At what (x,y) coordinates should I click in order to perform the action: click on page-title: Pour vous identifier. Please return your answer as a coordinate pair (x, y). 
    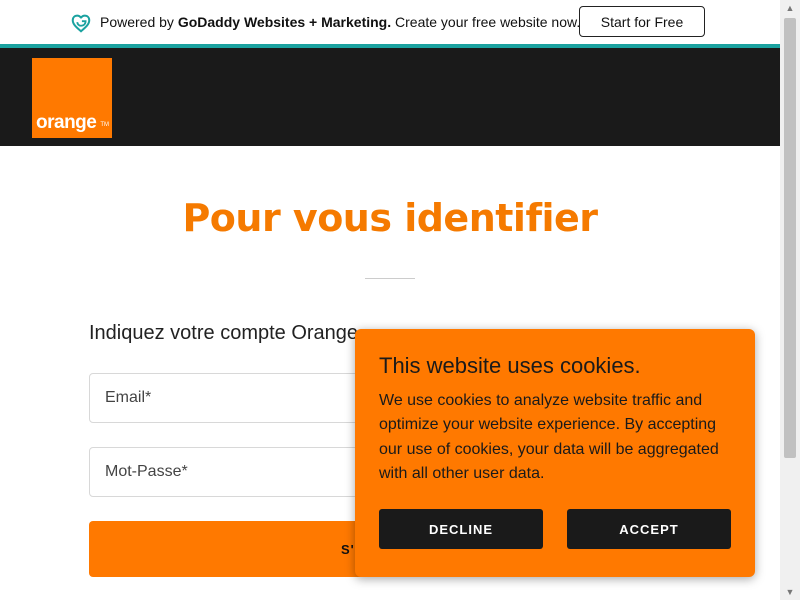
    Looking at the image, I should click on (390, 218).